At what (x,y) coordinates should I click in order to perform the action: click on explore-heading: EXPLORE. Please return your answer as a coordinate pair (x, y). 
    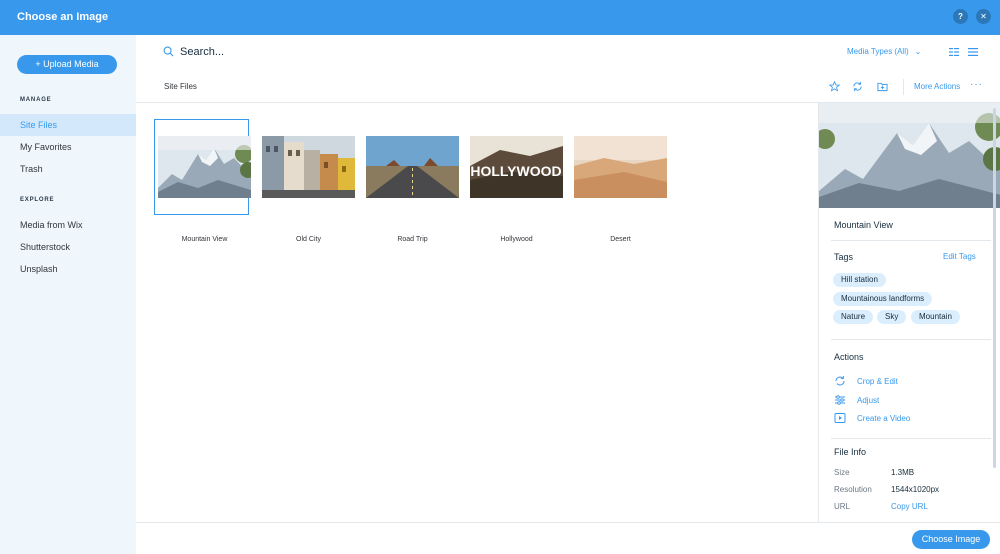
    Looking at the image, I should click on (37, 200).